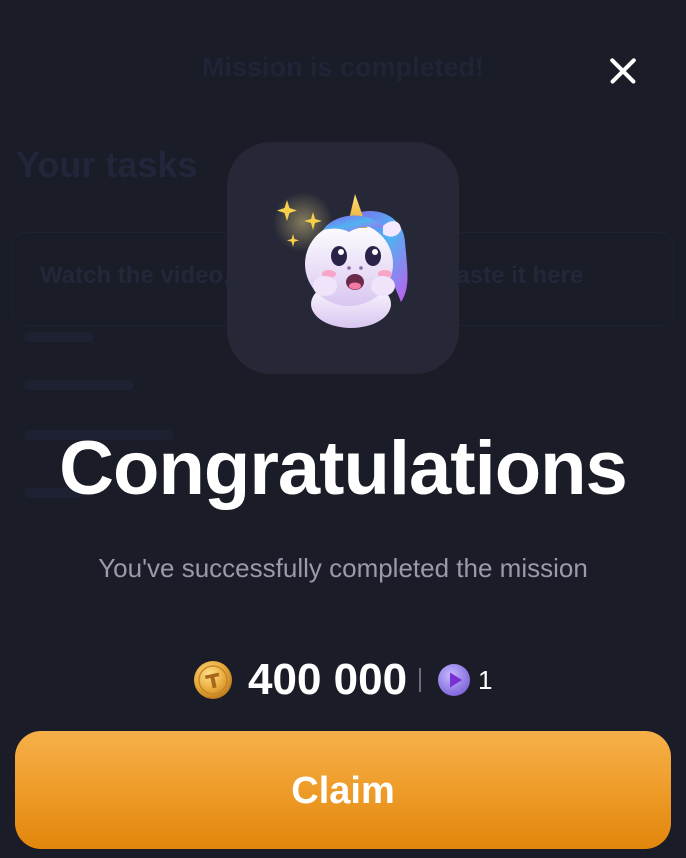 The height and width of the screenshot is (858, 686). I want to click on congratulations-headline: Congratulations, so click(343, 468).